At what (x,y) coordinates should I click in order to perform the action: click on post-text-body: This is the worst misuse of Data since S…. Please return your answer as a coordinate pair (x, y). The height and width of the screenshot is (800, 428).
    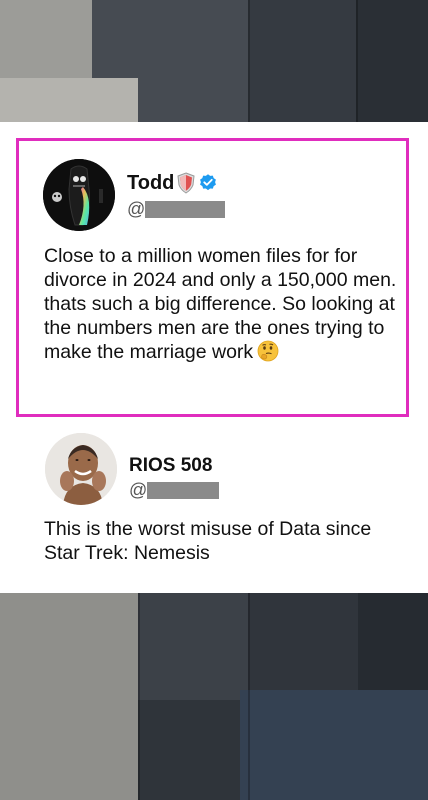
    Looking at the image, I should click on (208, 541).